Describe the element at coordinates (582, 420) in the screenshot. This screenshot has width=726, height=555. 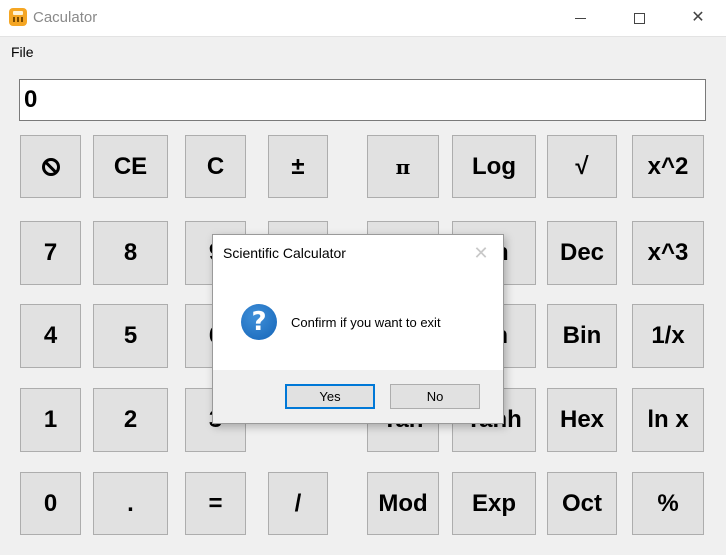
I see `hex-button: Hex` at that location.